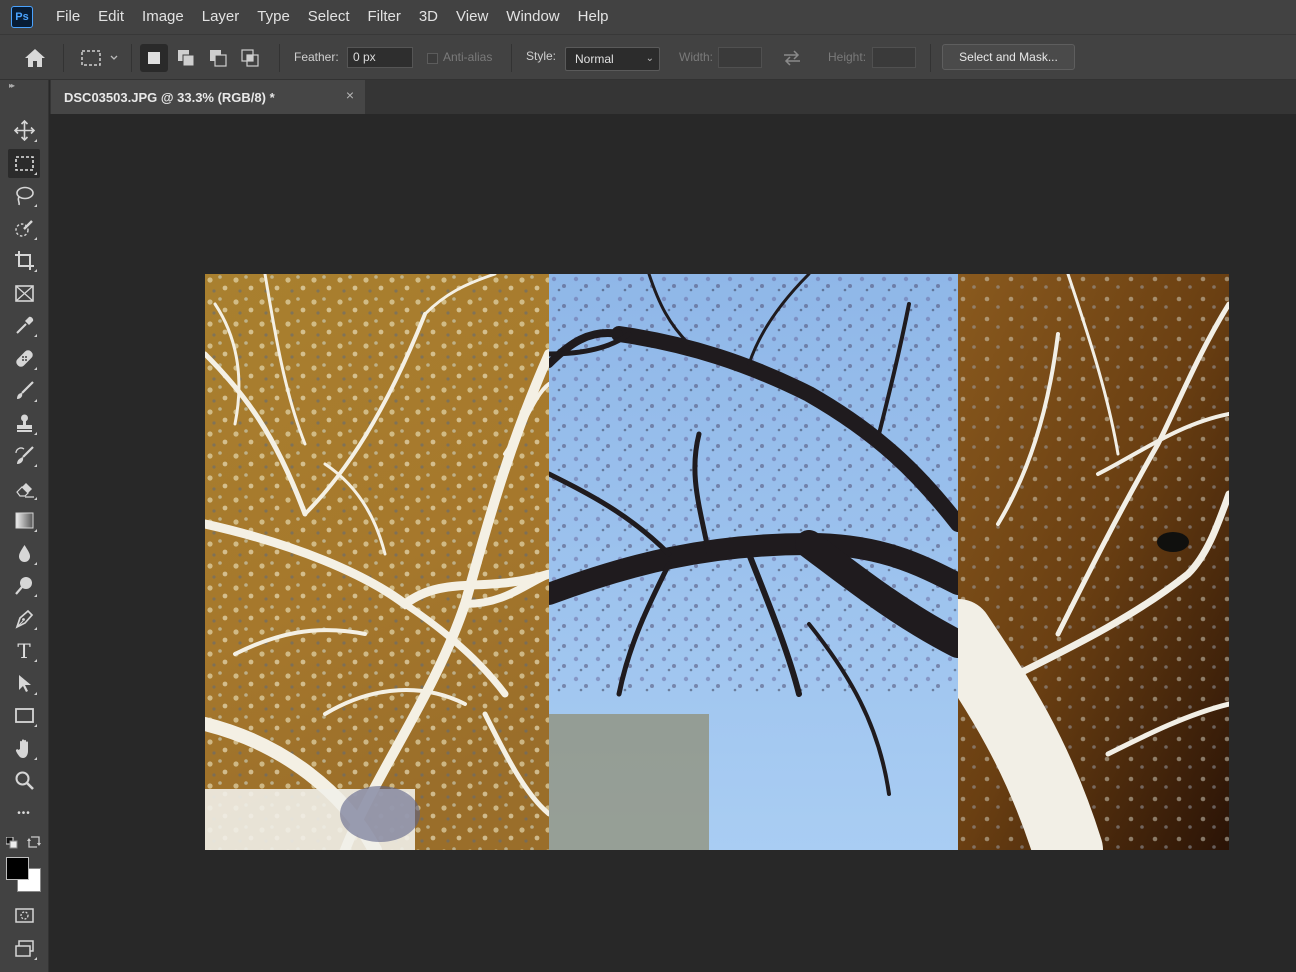 This screenshot has height=972, width=1296. I want to click on subtract-selection-icon, so click(218, 58).